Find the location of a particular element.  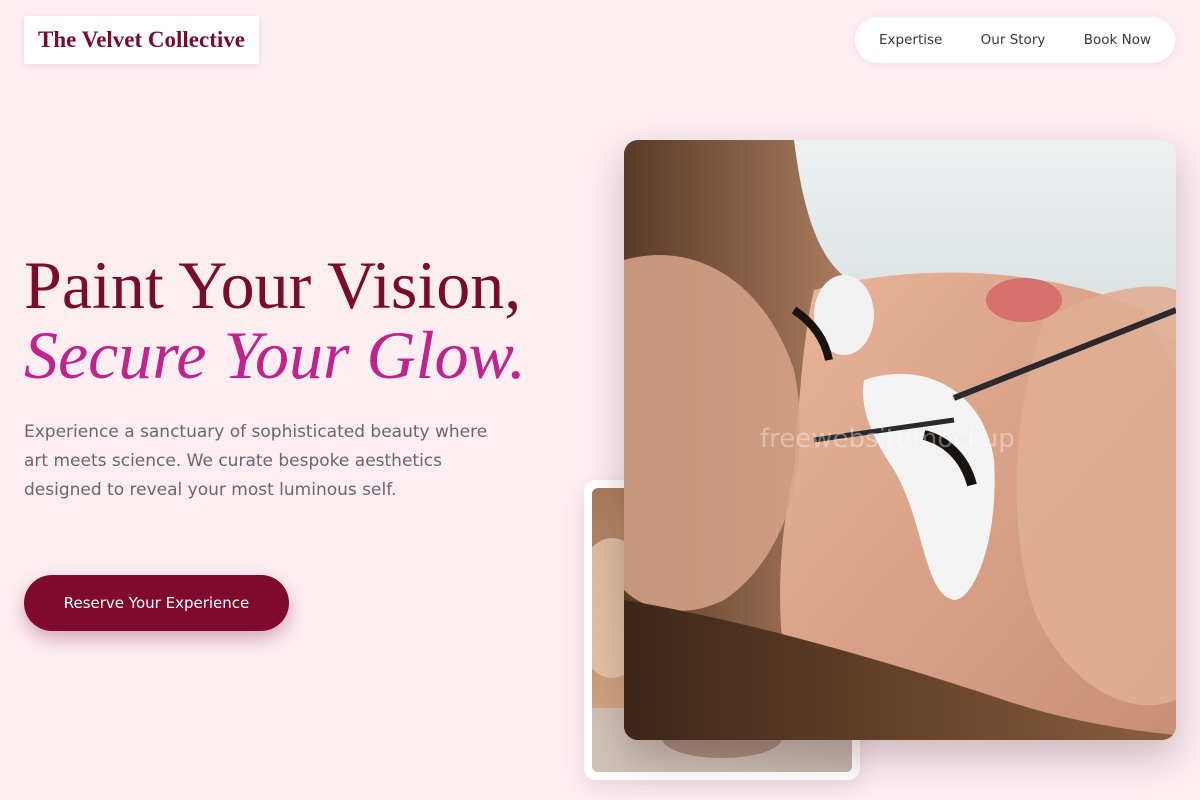

nav-link-book-now: Book Now is located at coordinates (1117, 40).